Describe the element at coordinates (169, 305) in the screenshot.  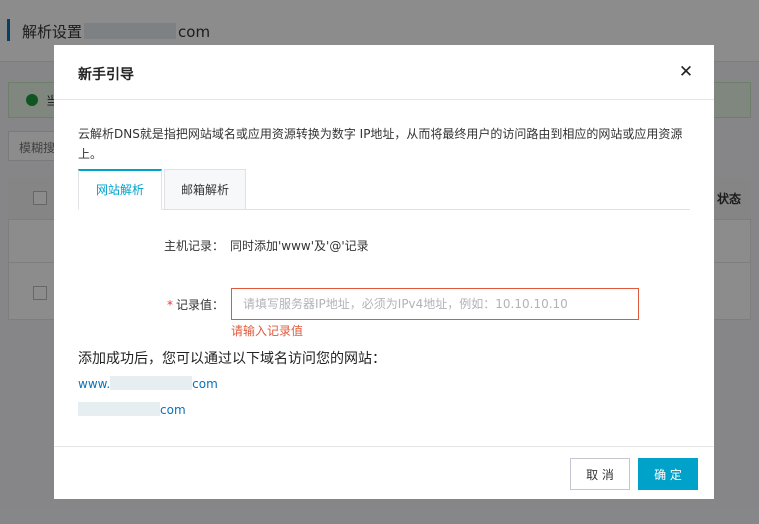
I see `required-mark: *` at that location.